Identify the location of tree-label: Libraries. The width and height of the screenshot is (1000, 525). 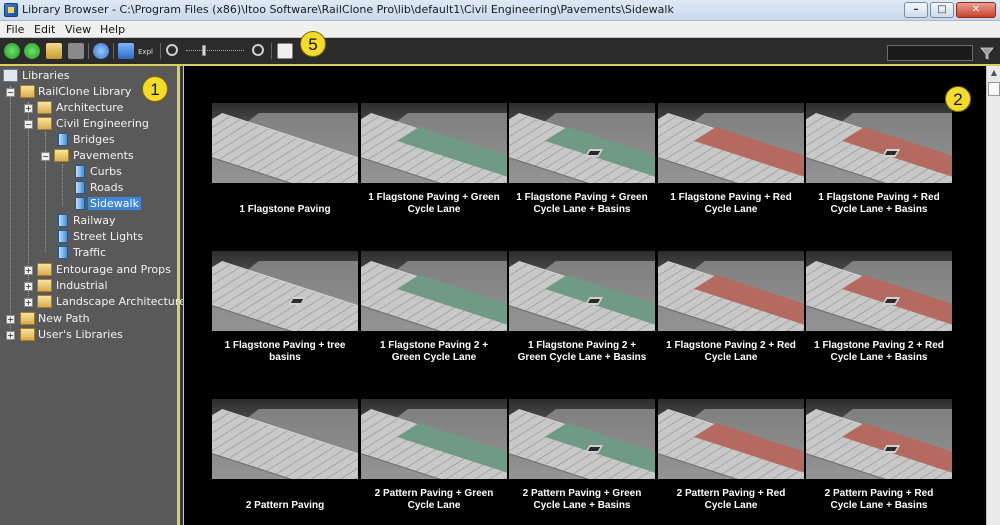
(46, 75).